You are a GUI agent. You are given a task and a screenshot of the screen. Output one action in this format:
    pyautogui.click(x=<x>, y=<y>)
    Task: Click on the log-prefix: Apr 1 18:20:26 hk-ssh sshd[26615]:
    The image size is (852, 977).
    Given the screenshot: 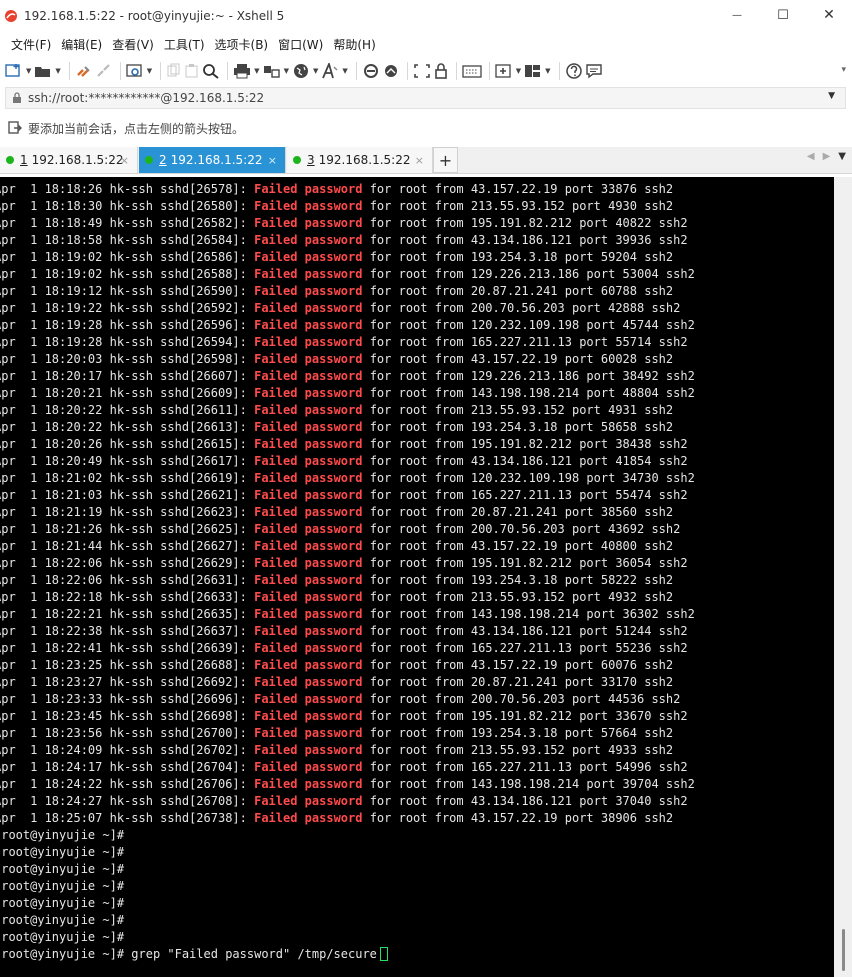 What is the action you would take?
    pyautogui.click(x=127, y=444)
    